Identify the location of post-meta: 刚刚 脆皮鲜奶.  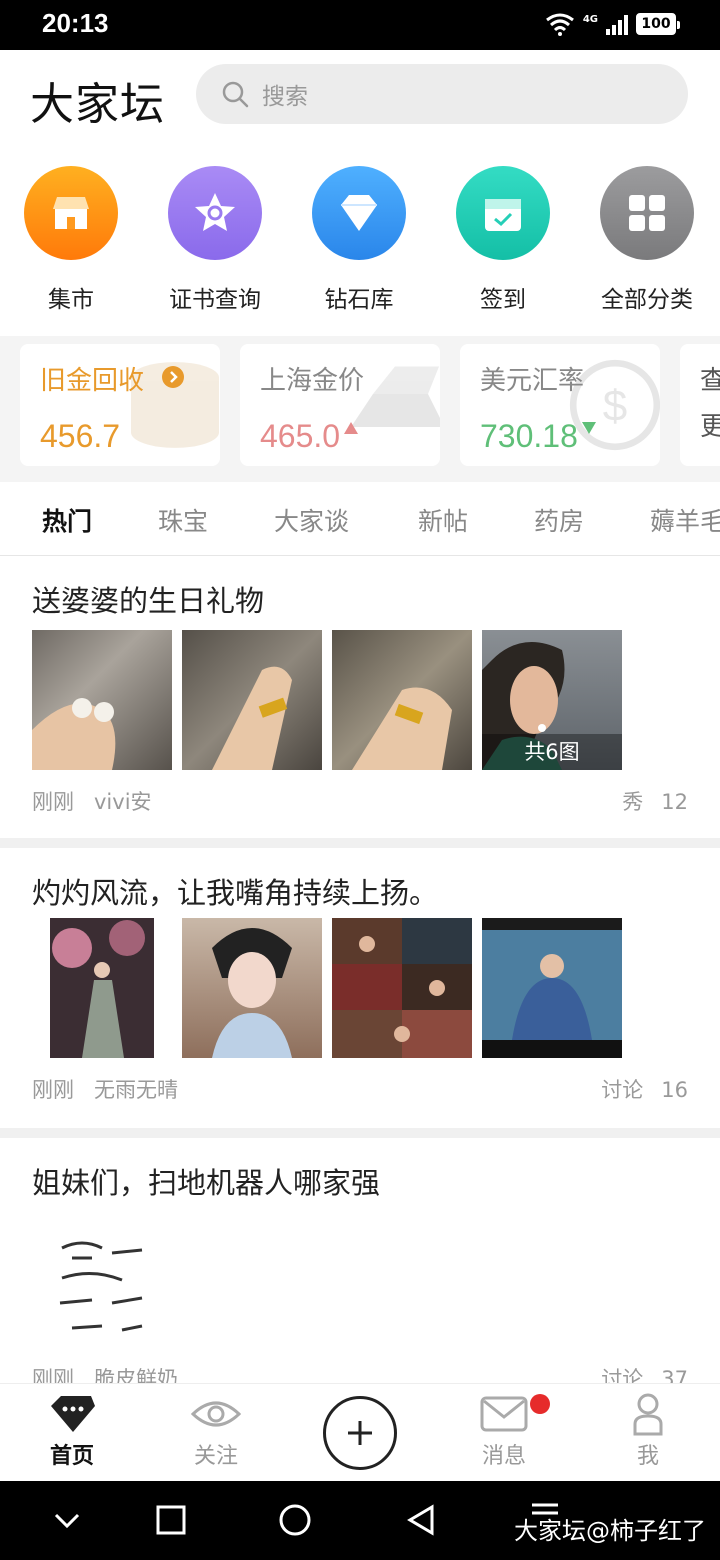
(105, 1373).